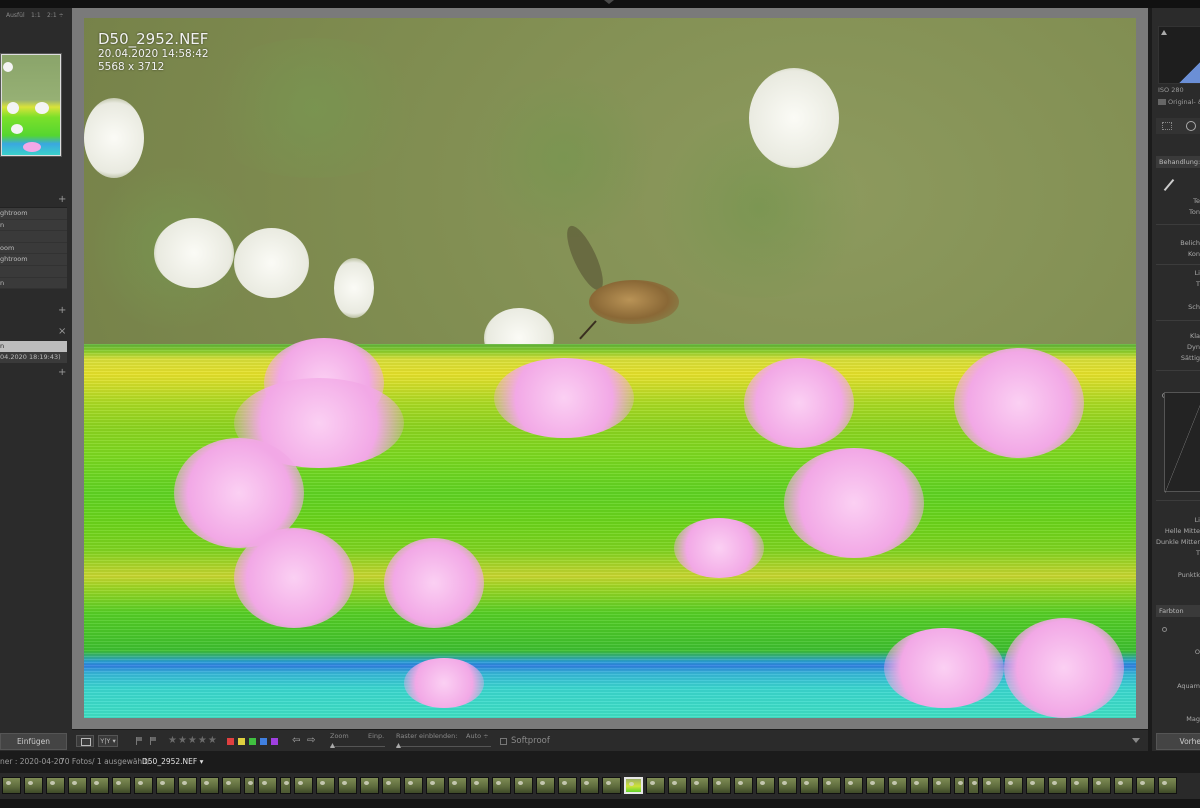 This screenshot has width=1200, height=808. I want to click on add-preset-icon: +, so click(62, 372).